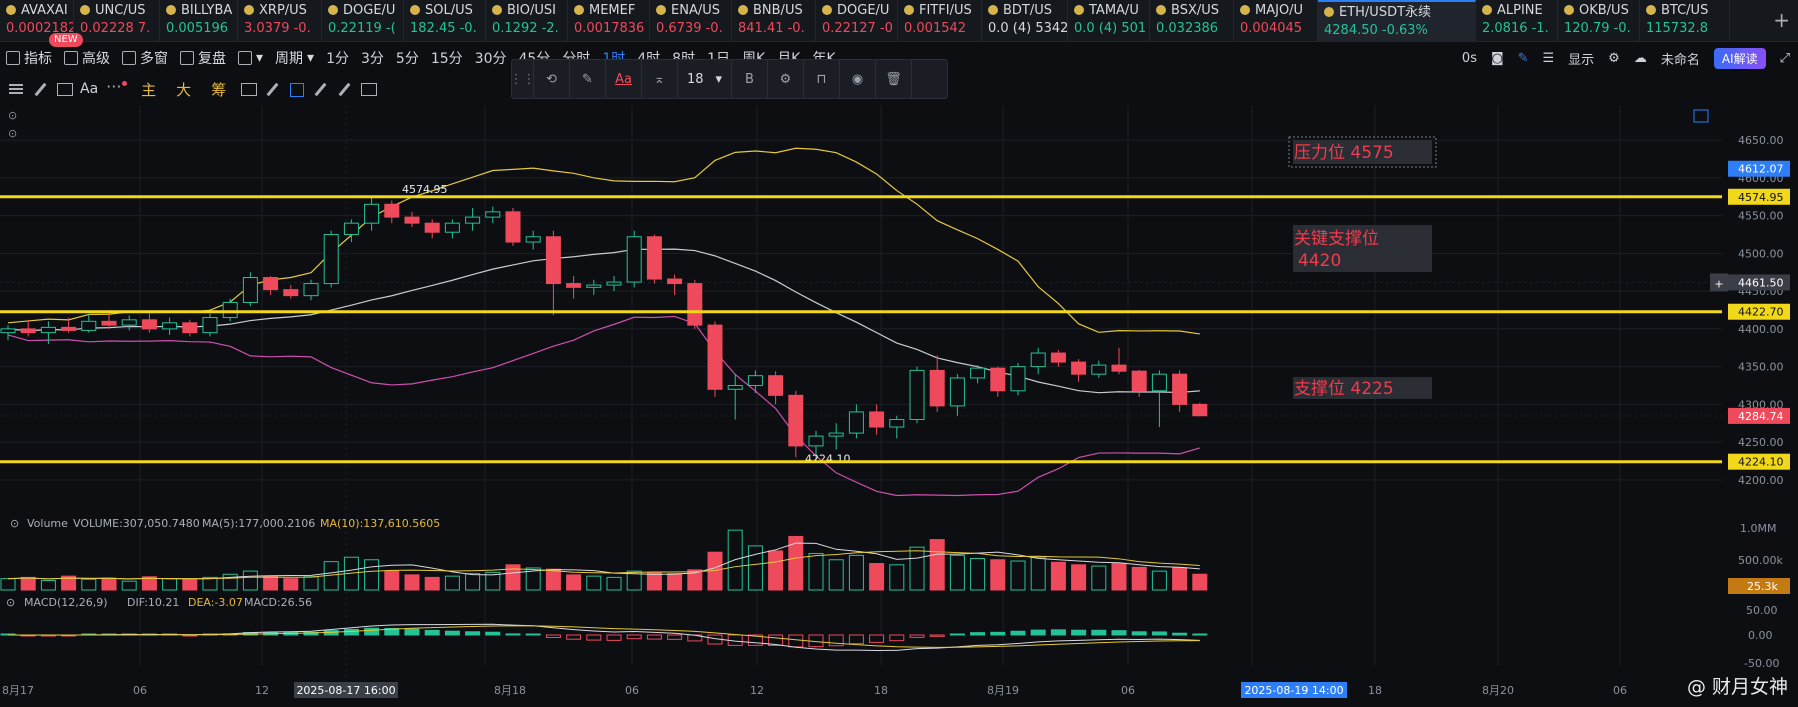 The width and height of the screenshot is (1798, 707). I want to click on ticker-tab: XRP/US 3.0379 -0., so click(280, 21).